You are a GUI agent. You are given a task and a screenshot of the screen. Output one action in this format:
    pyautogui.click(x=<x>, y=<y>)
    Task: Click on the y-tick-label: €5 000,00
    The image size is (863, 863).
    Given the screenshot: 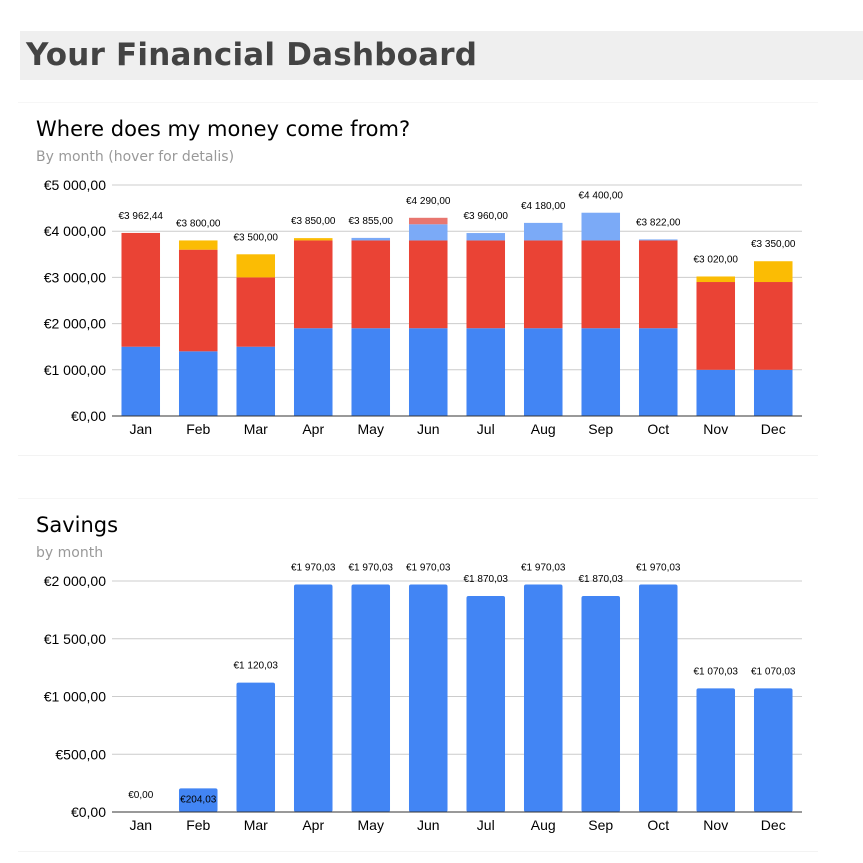 What is the action you would take?
    pyautogui.click(x=75, y=185)
    